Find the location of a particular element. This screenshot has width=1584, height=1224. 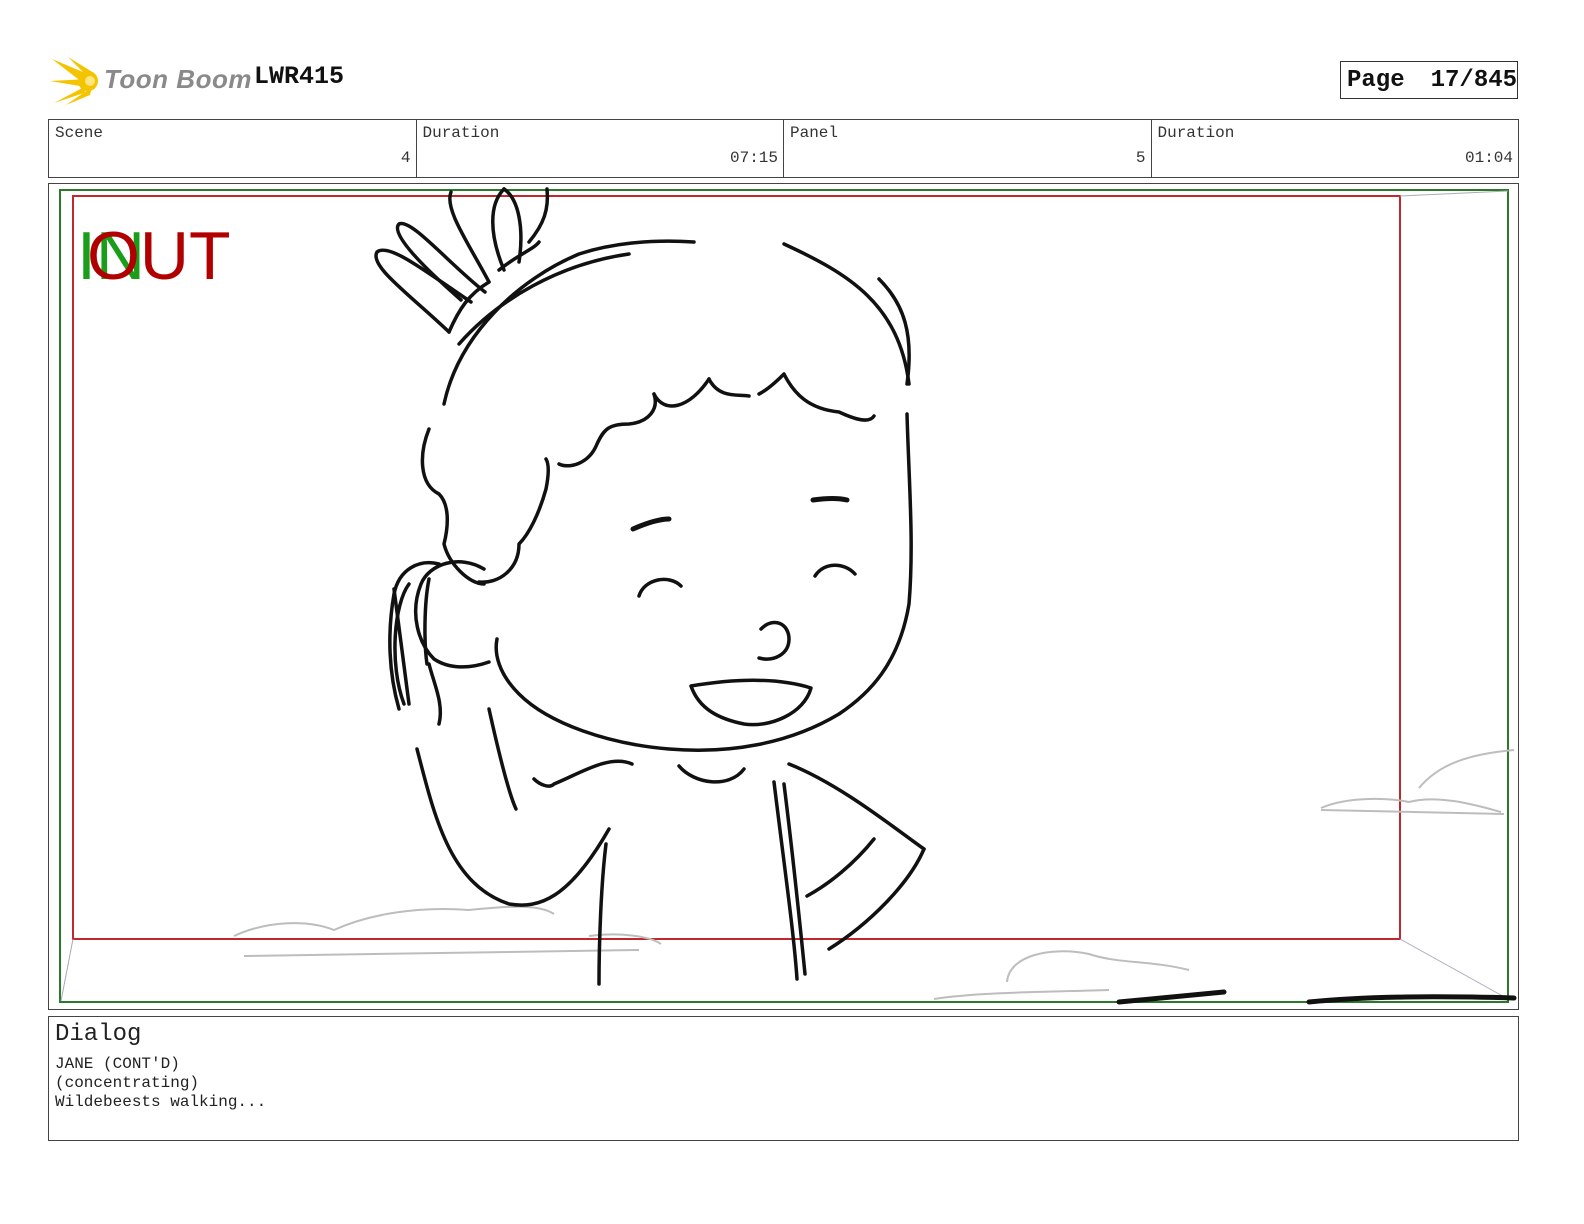

page-label: Page is located at coordinates (1376, 80).